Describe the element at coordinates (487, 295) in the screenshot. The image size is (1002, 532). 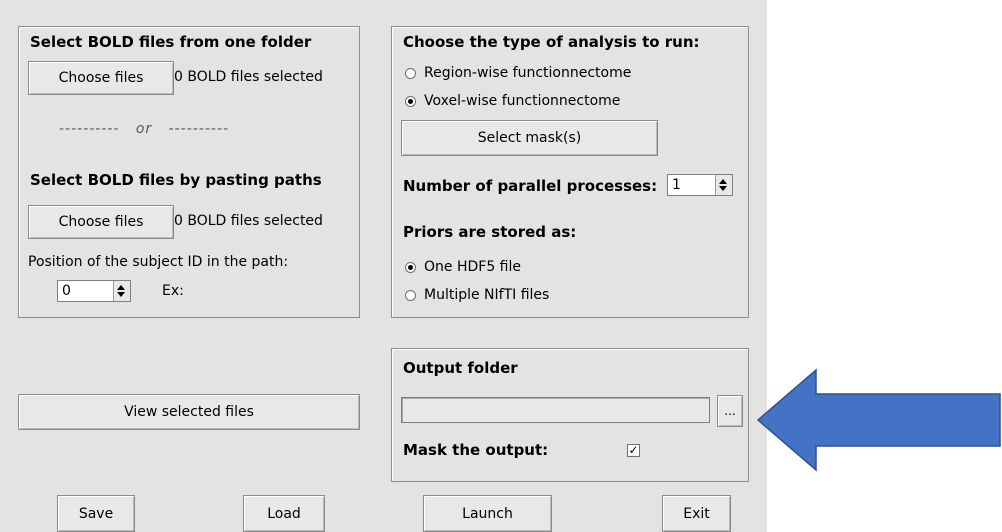
I see `radio-multiple-nifti-label: Multiple NIfTI files` at that location.